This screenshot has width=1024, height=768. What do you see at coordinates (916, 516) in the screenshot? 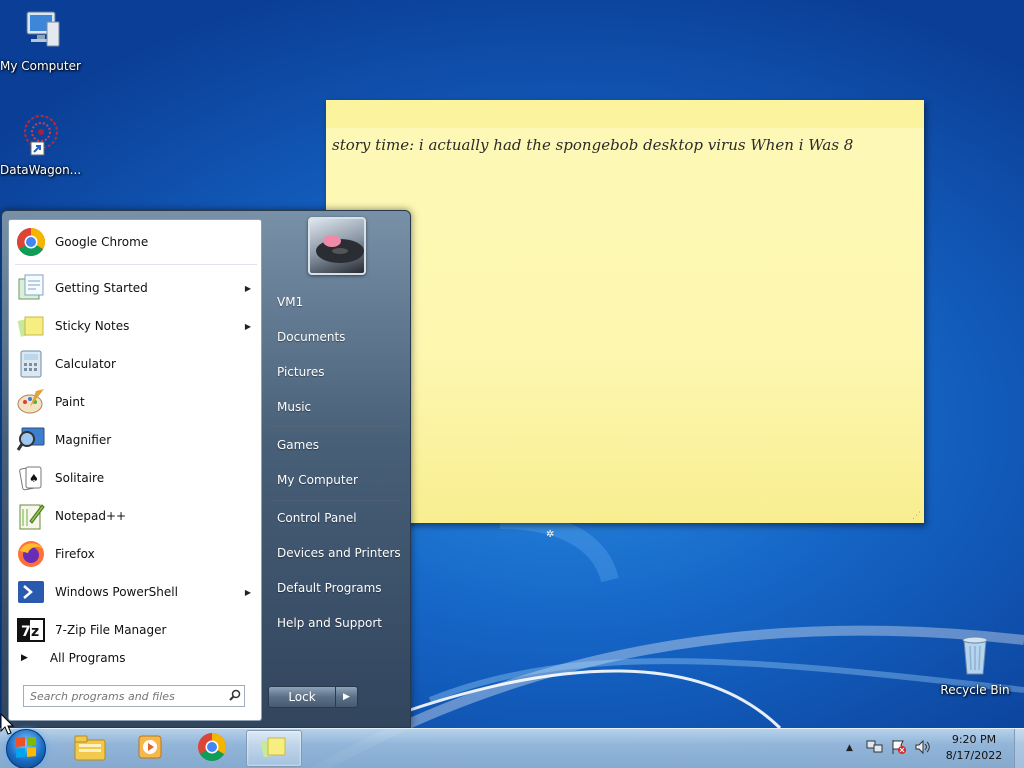
I see `resize-grip-icon: ⋰` at bounding box center [916, 516].